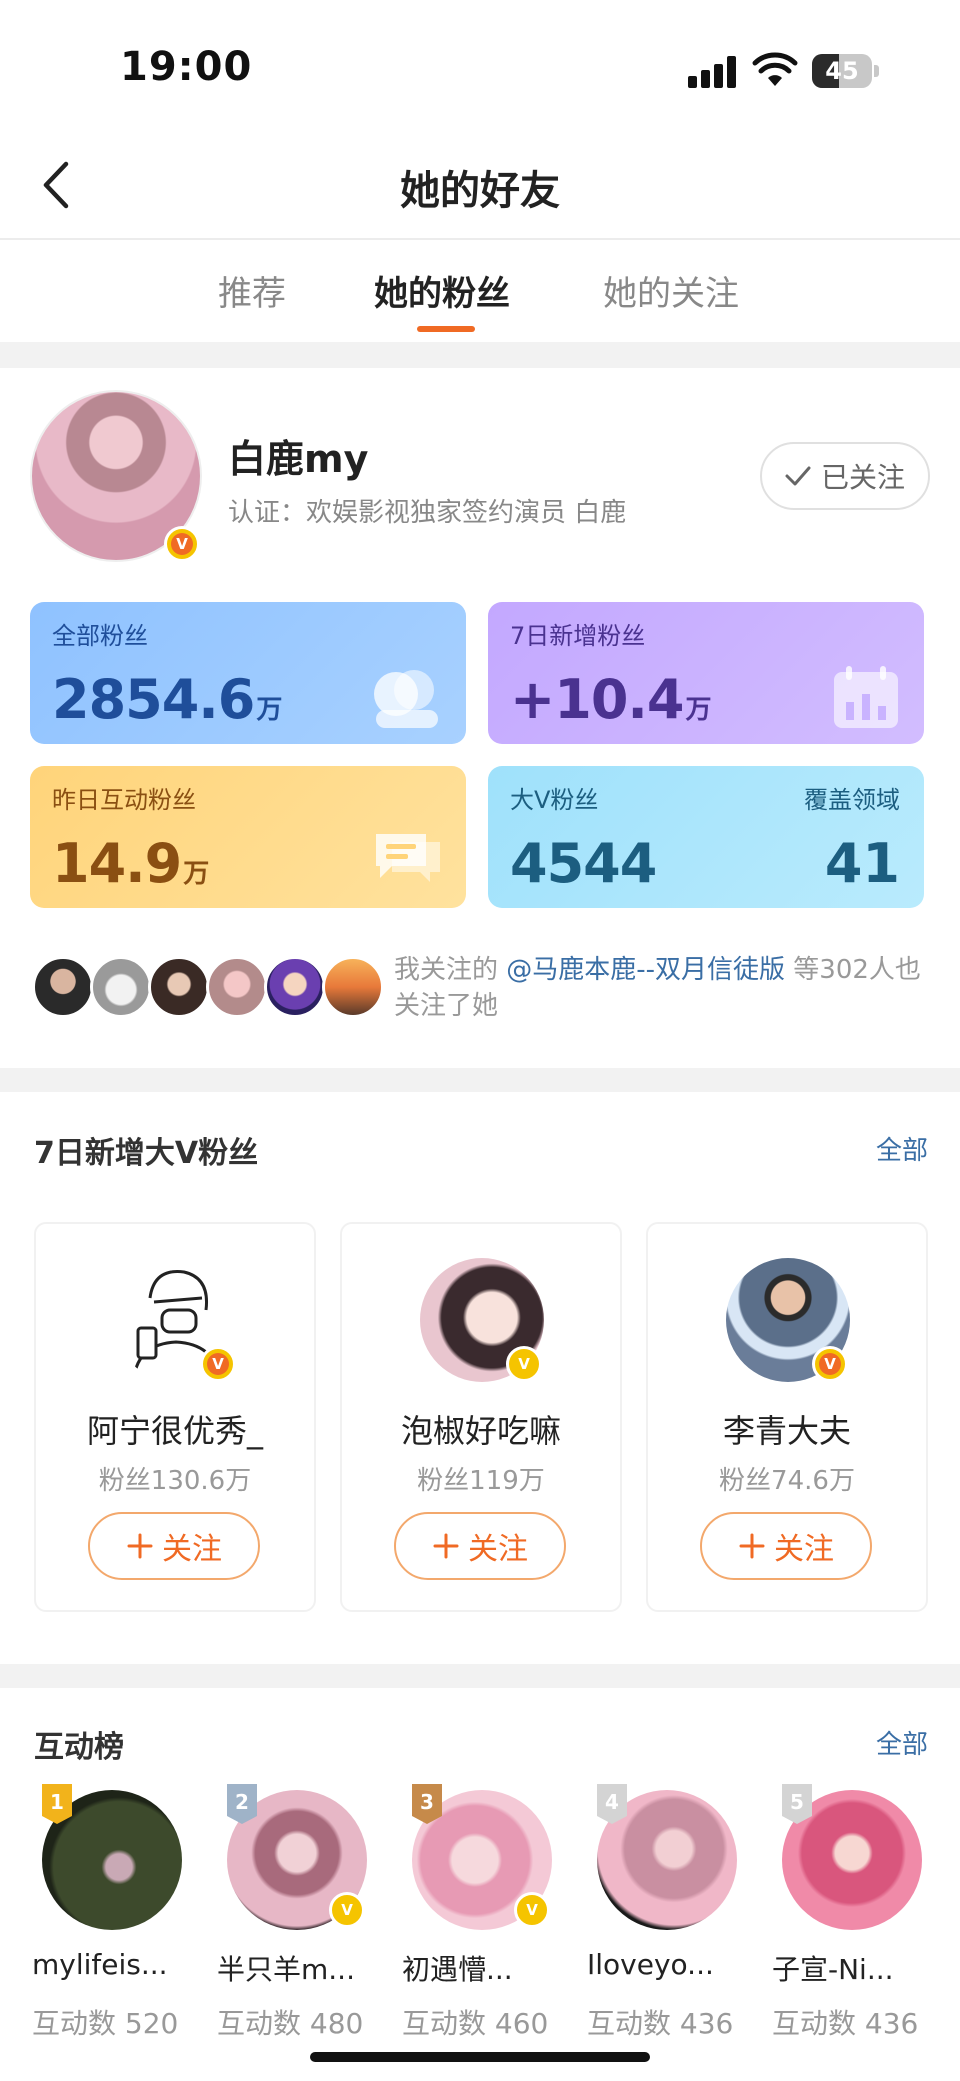 Image resolution: width=960 pixels, height=2081 pixels. Describe the element at coordinates (786, 1431) in the screenshot. I see `v-fan-name: 李青大夫` at that location.